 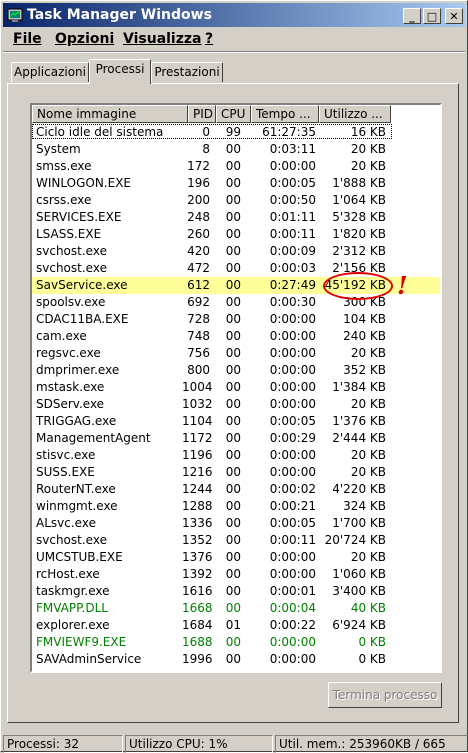 What do you see at coordinates (359, 489) in the screenshot?
I see `cell-mem: 4'220 KB` at bounding box center [359, 489].